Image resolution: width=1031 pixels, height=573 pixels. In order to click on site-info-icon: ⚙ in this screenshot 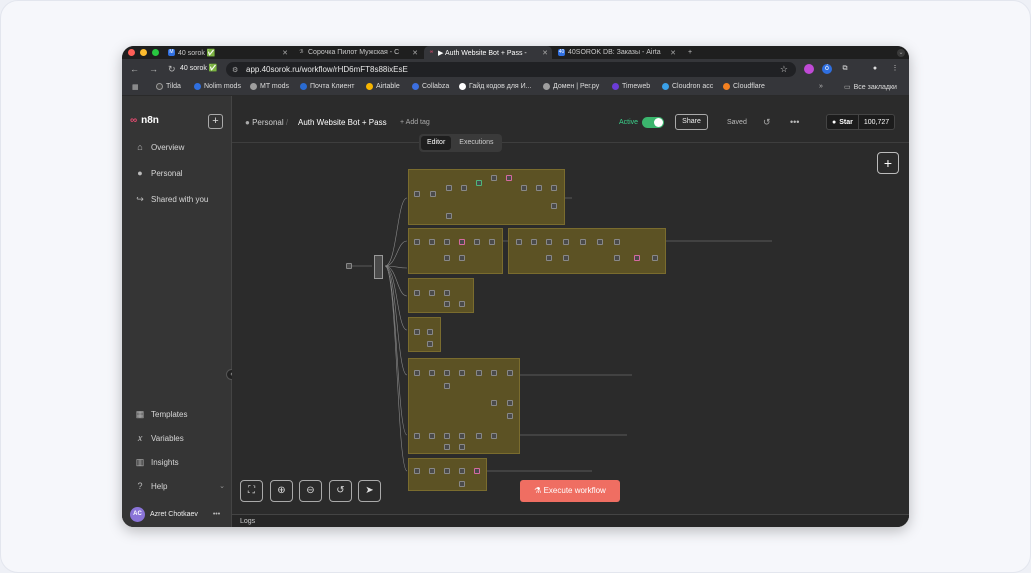, I will do `click(235, 70)`.